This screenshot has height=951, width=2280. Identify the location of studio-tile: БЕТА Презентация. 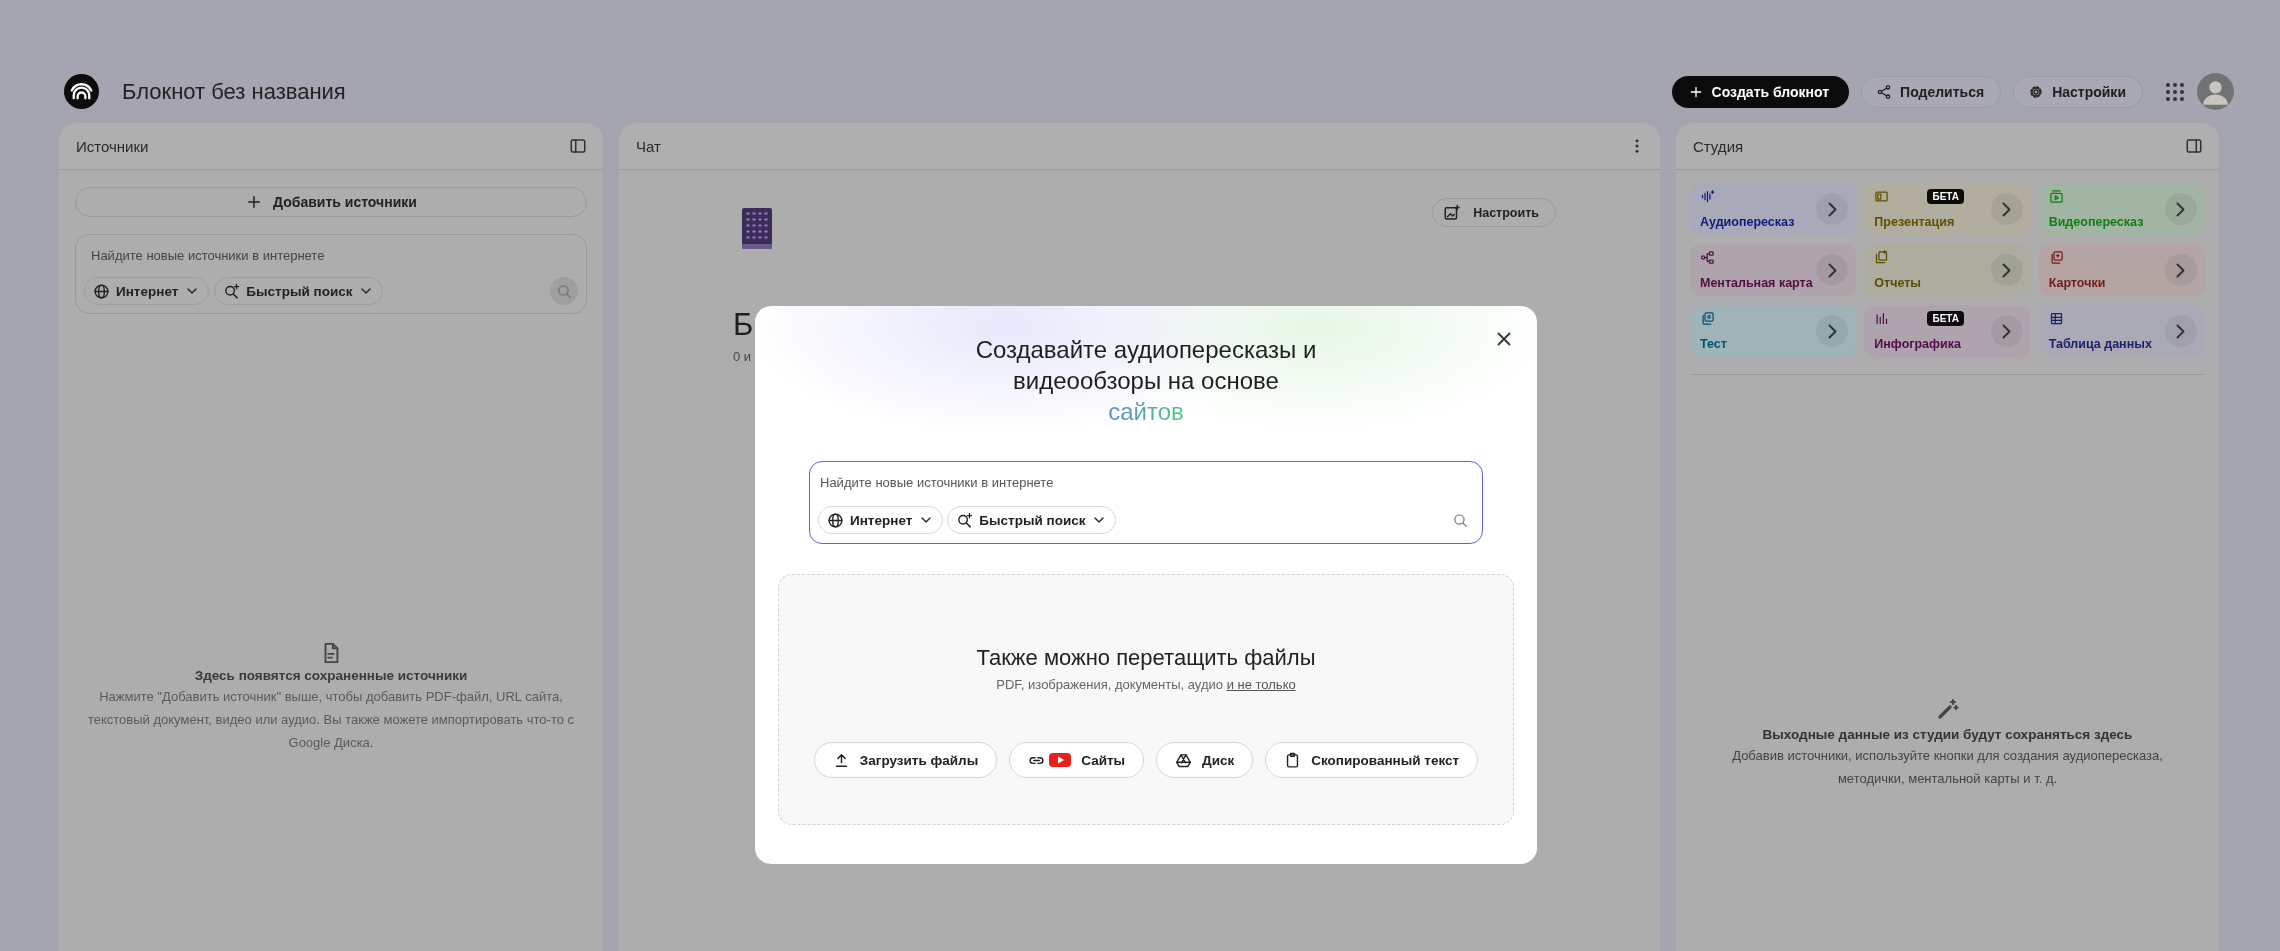
(1947, 209).